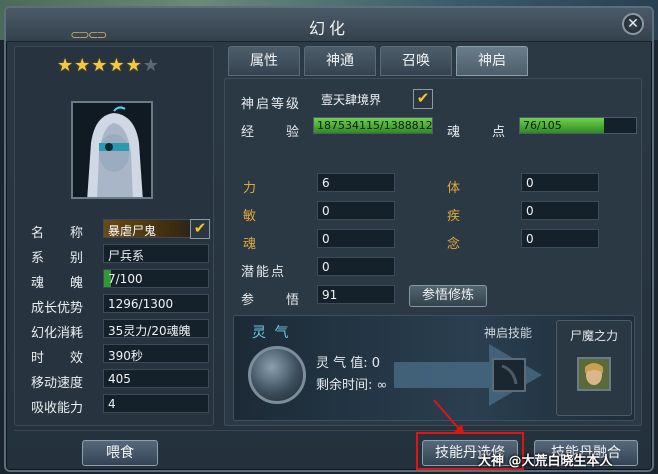 This screenshot has width=658, height=474. I want to click on soul-point-text: 76/105, so click(542, 125).